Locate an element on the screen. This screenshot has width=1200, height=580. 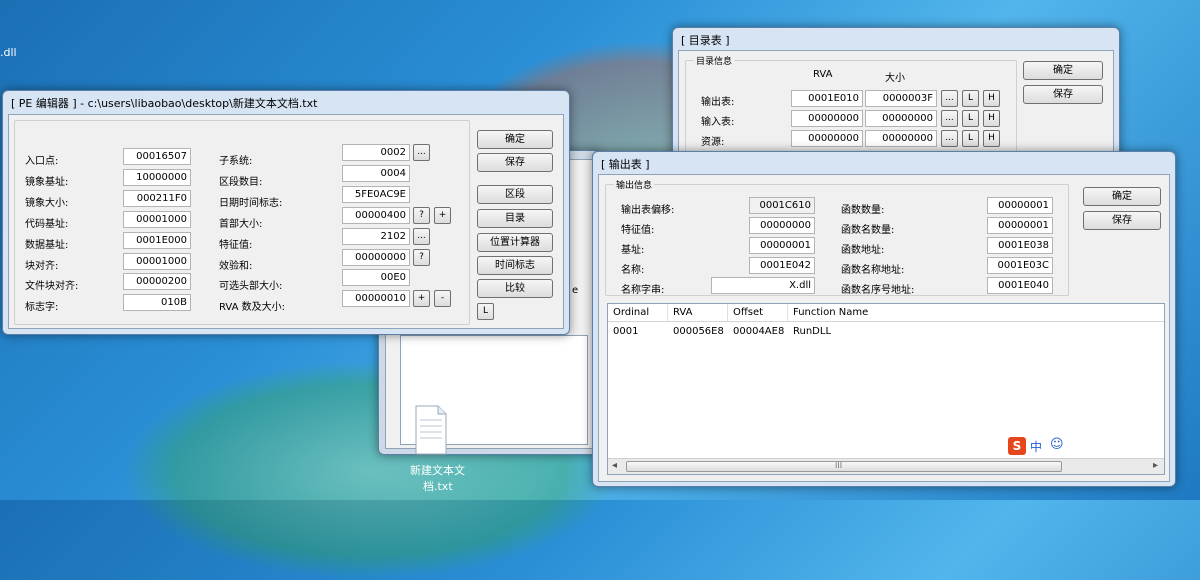
pe-right-label: 效验和: is located at coordinates (236, 266).